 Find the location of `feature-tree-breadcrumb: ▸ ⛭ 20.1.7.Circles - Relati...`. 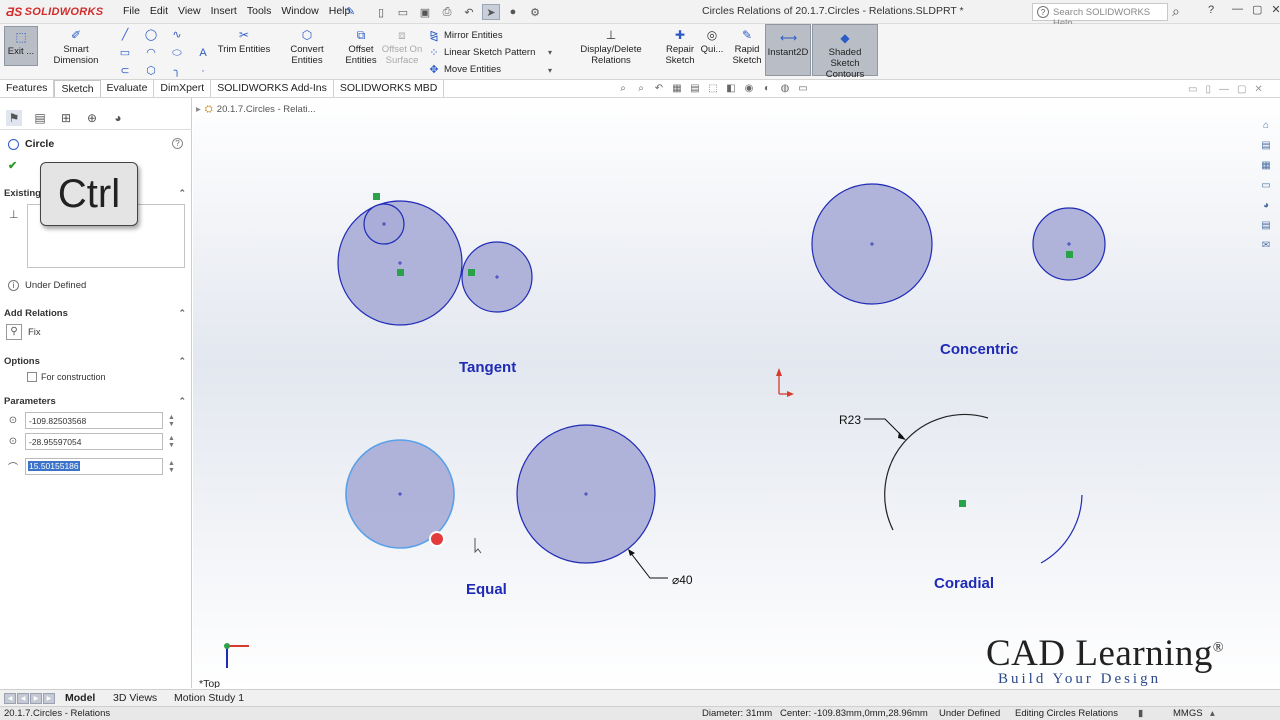

feature-tree-breadcrumb: ▸ ⛭ 20.1.7.Circles - Relati... is located at coordinates (256, 109).